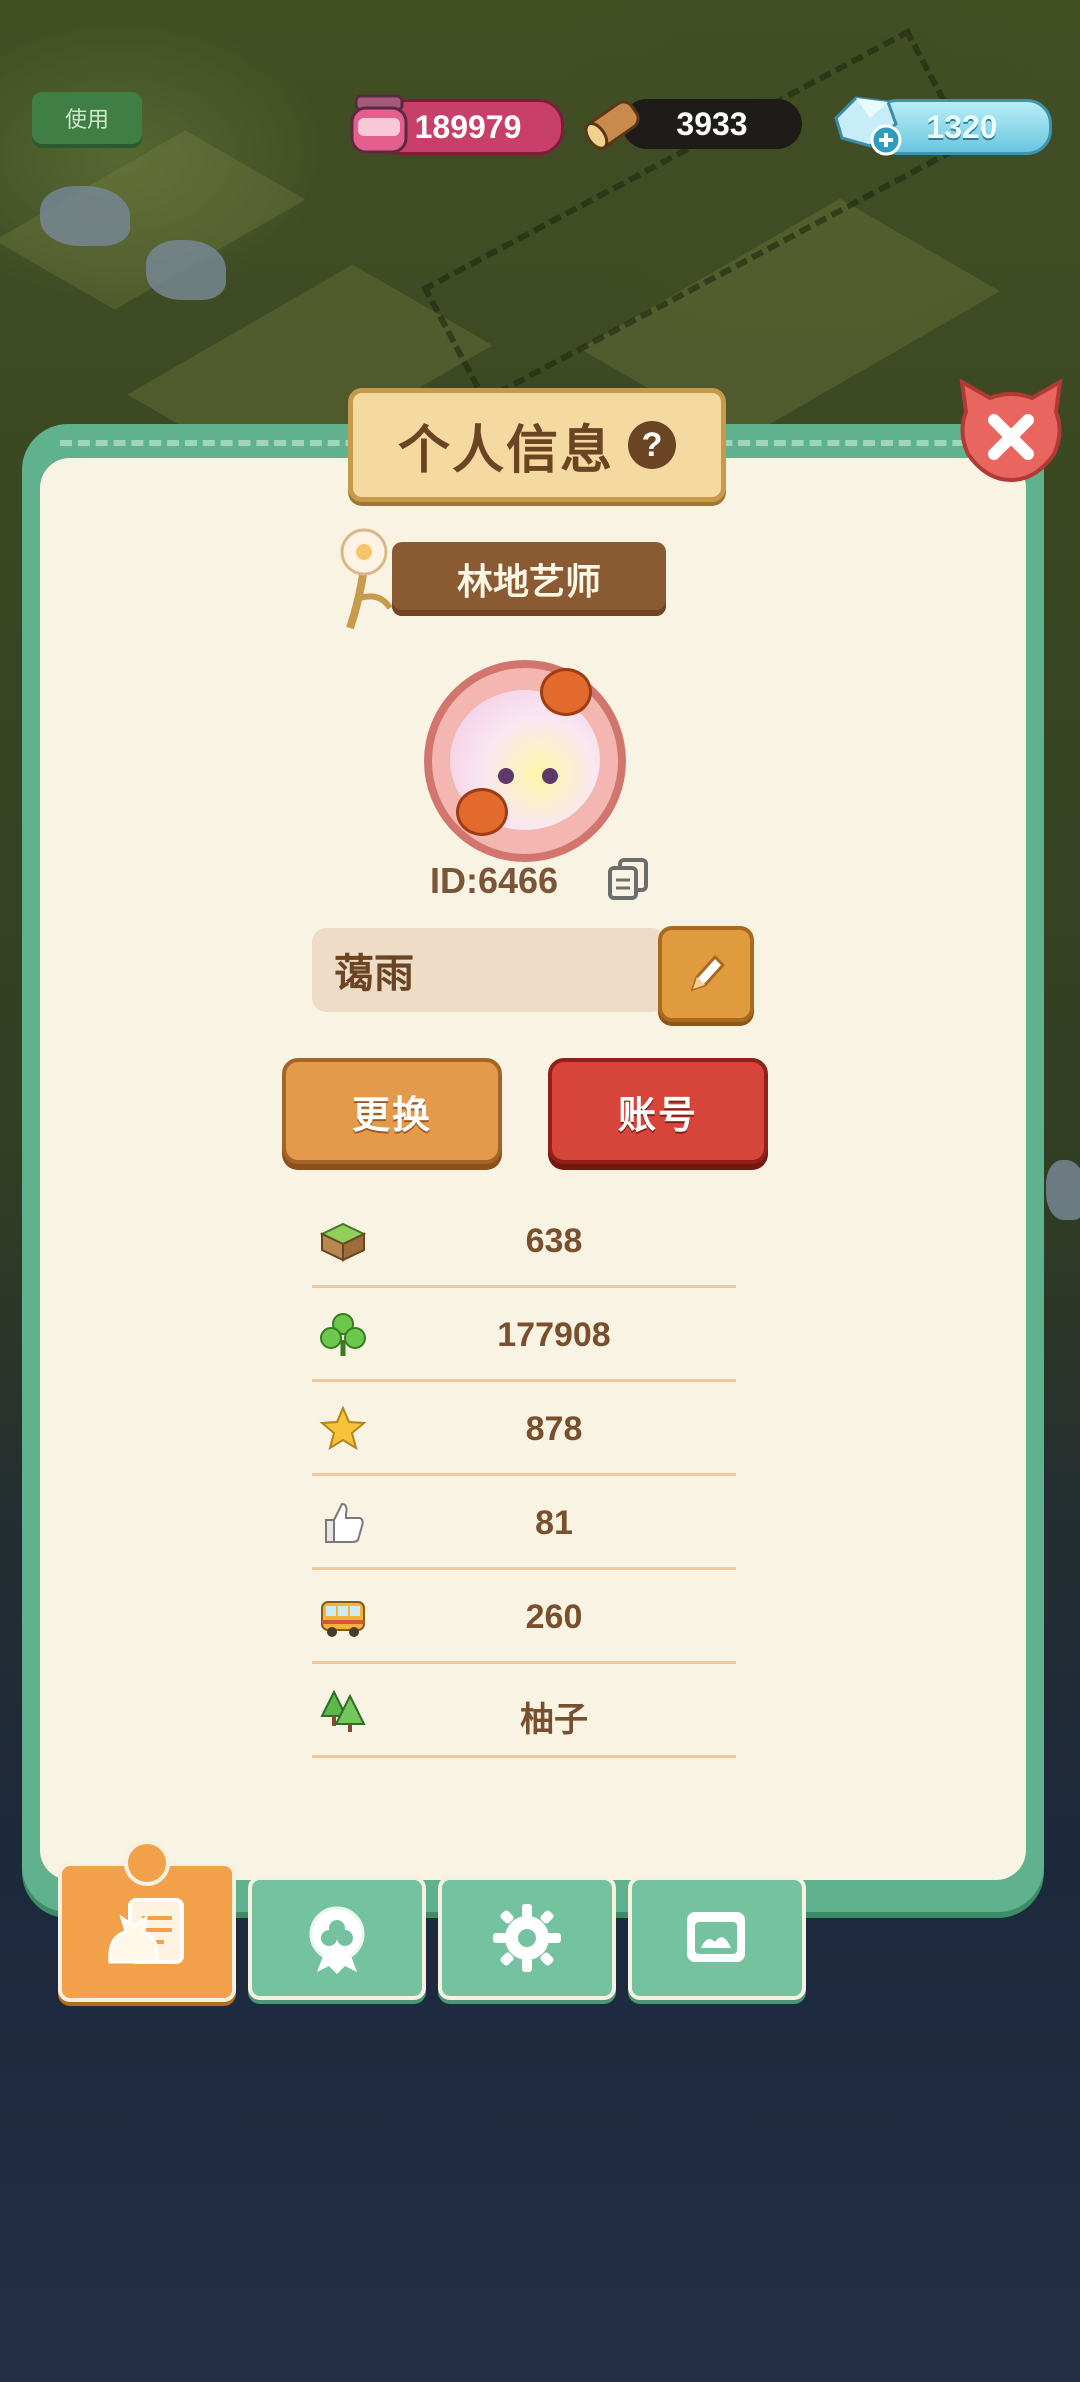 This screenshot has width=1080, height=2382. What do you see at coordinates (524, 1429) in the screenshot?
I see `stat-row-star: 878` at bounding box center [524, 1429].